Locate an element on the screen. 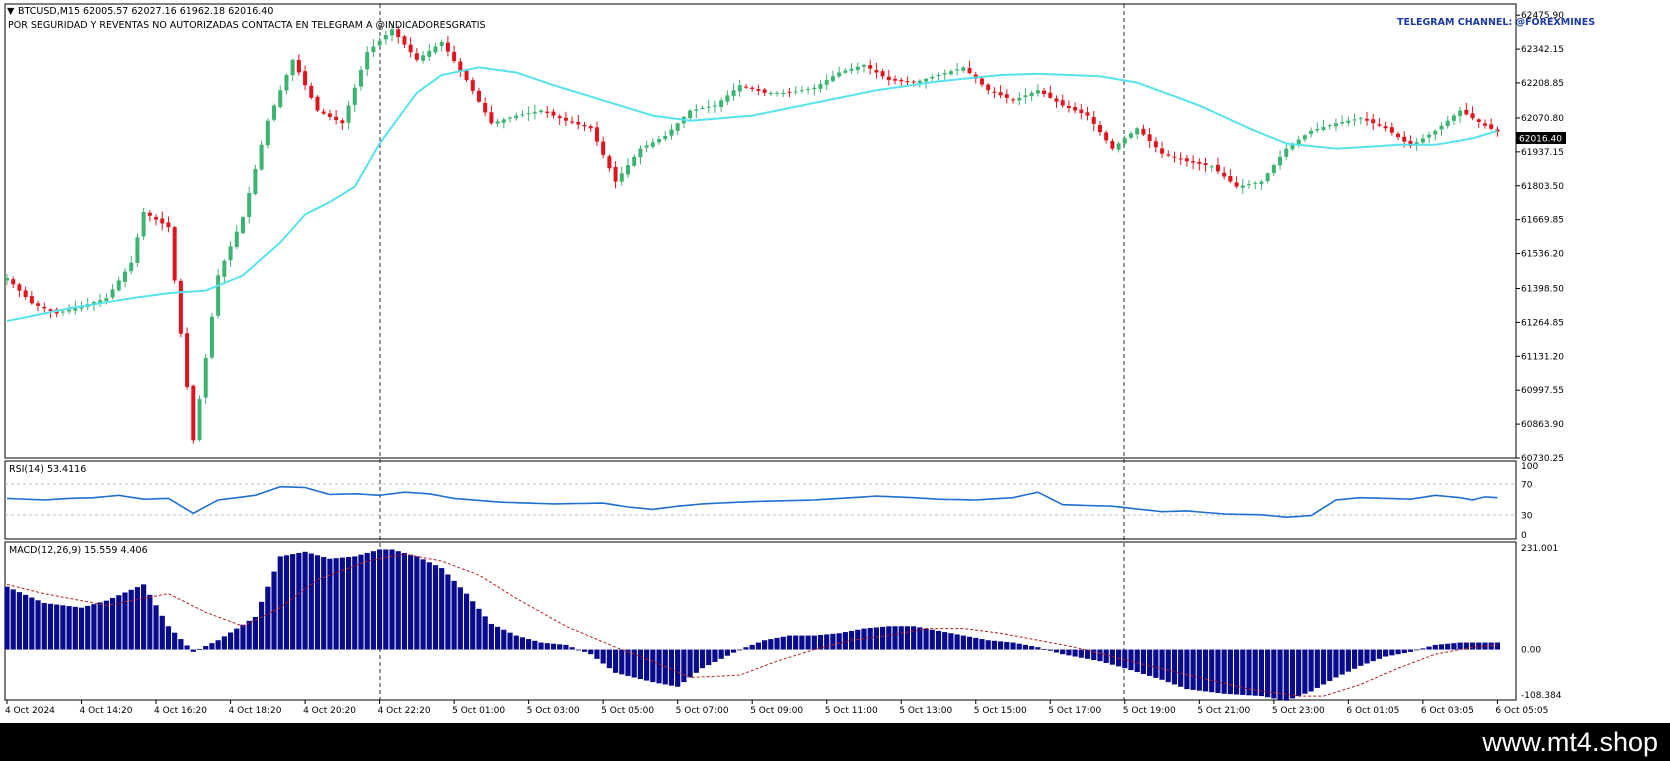 The height and width of the screenshot is (761, 1670). time-tick-label: 5 Oct 05:00 is located at coordinates (627, 711).